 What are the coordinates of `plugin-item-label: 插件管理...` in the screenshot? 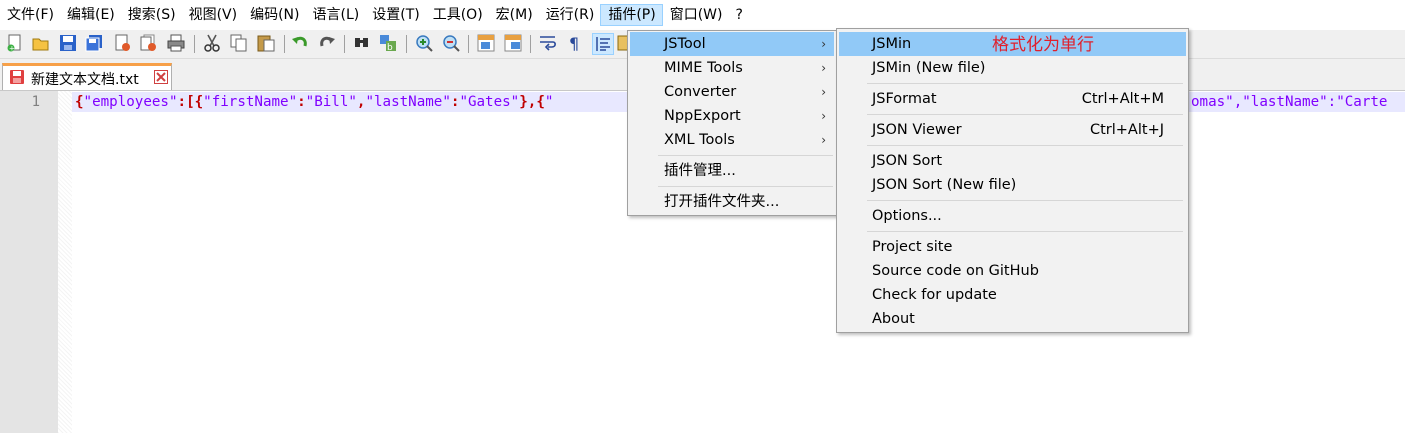 It's located at (700, 171).